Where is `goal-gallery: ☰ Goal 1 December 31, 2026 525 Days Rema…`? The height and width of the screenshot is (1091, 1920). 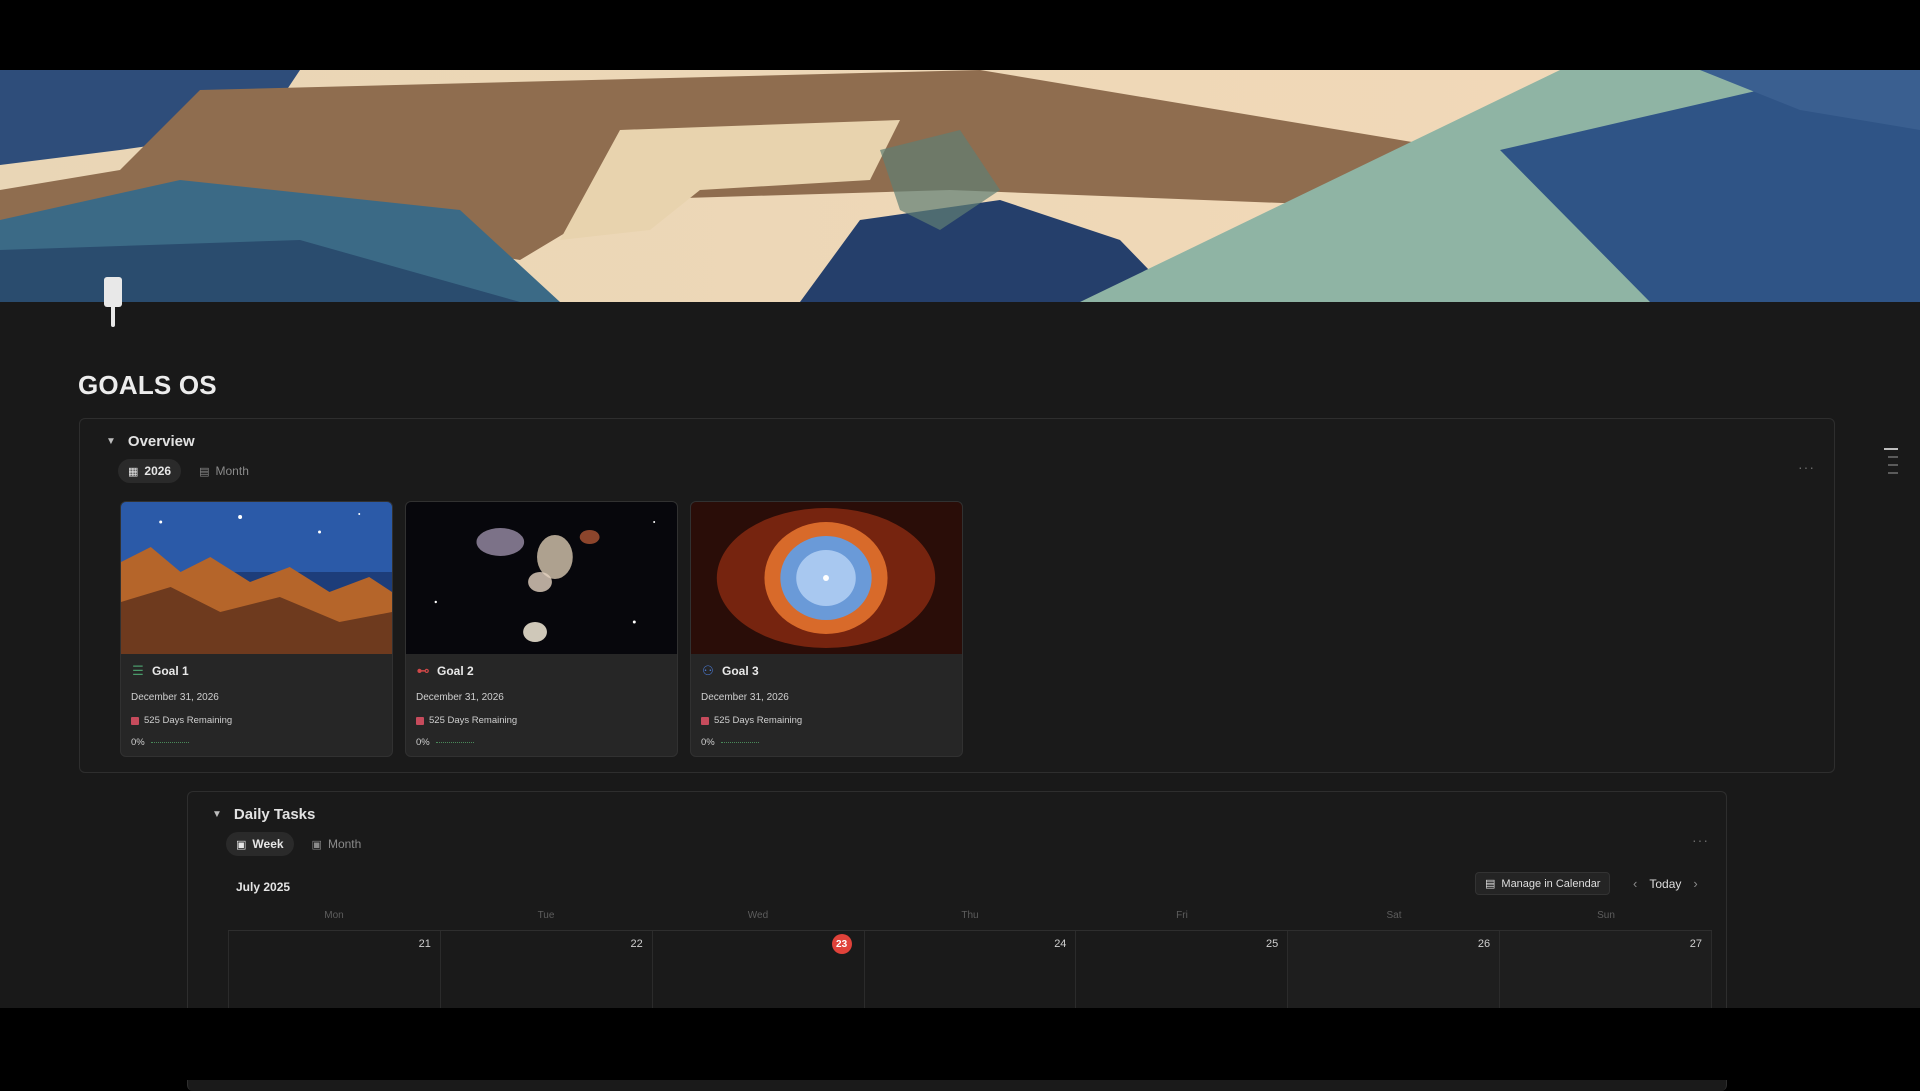 goal-gallery: ☰ Goal 1 December 31, 2026 525 Days Rema… is located at coordinates (541, 629).